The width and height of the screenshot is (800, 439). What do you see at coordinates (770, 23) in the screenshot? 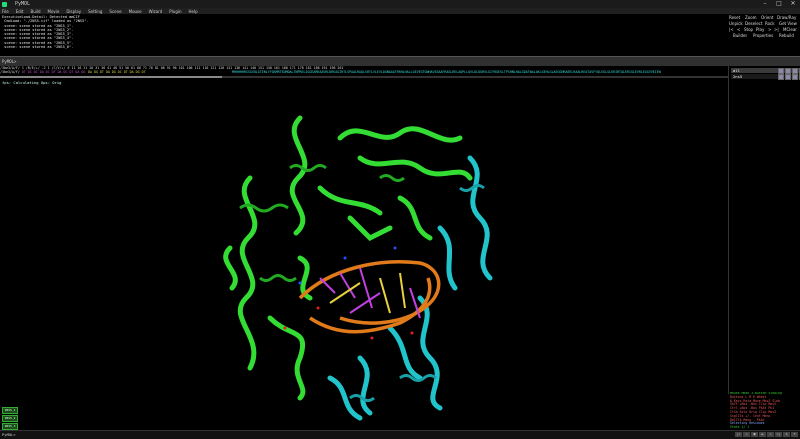
I see `rock-button: Rock` at bounding box center [770, 23].